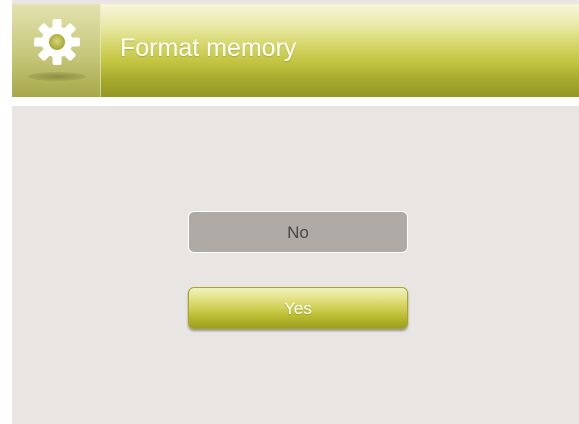 The image size is (579, 424). Describe the element at coordinates (57, 42) in the screenshot. I see `gear-icon` at that location.